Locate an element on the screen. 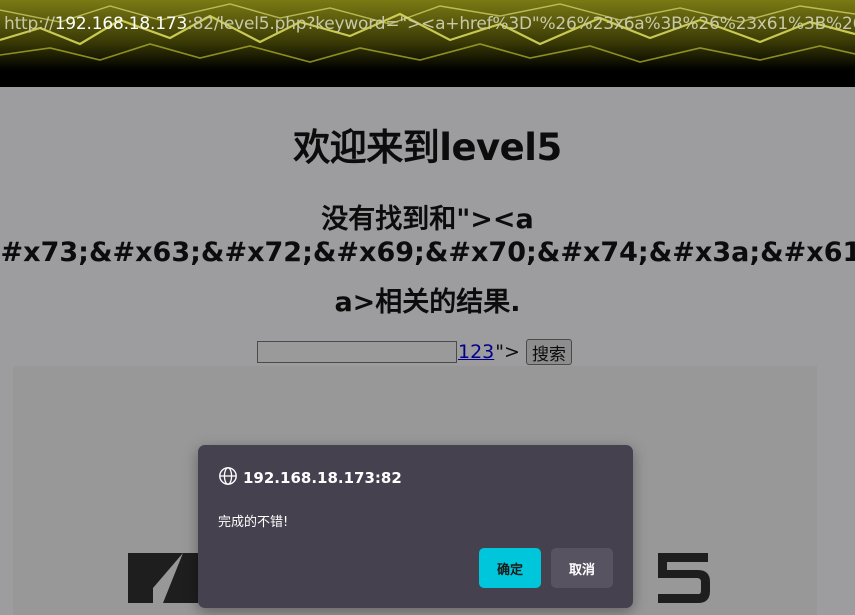 The width and height of the screenshot is (855, 615). cancel-button: 取消 is located at coordinates (582, 568).